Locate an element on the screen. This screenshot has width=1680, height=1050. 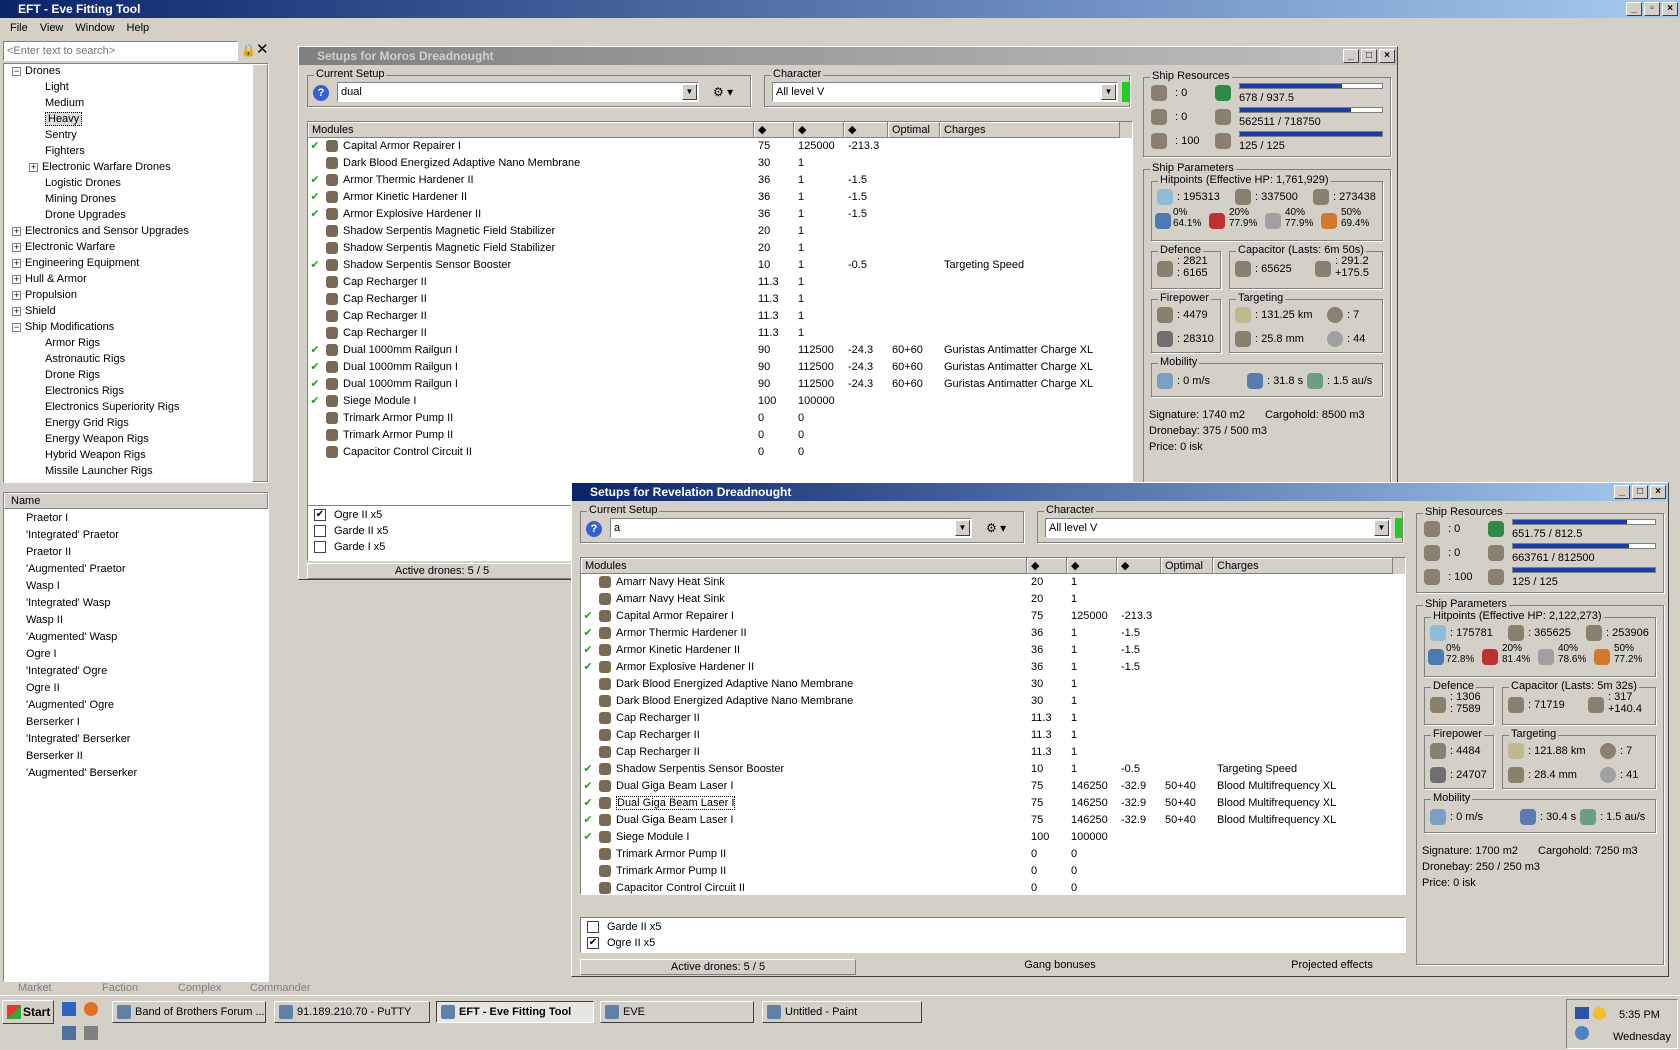
tree-item: Sentry is located at coordinates (136, 135).